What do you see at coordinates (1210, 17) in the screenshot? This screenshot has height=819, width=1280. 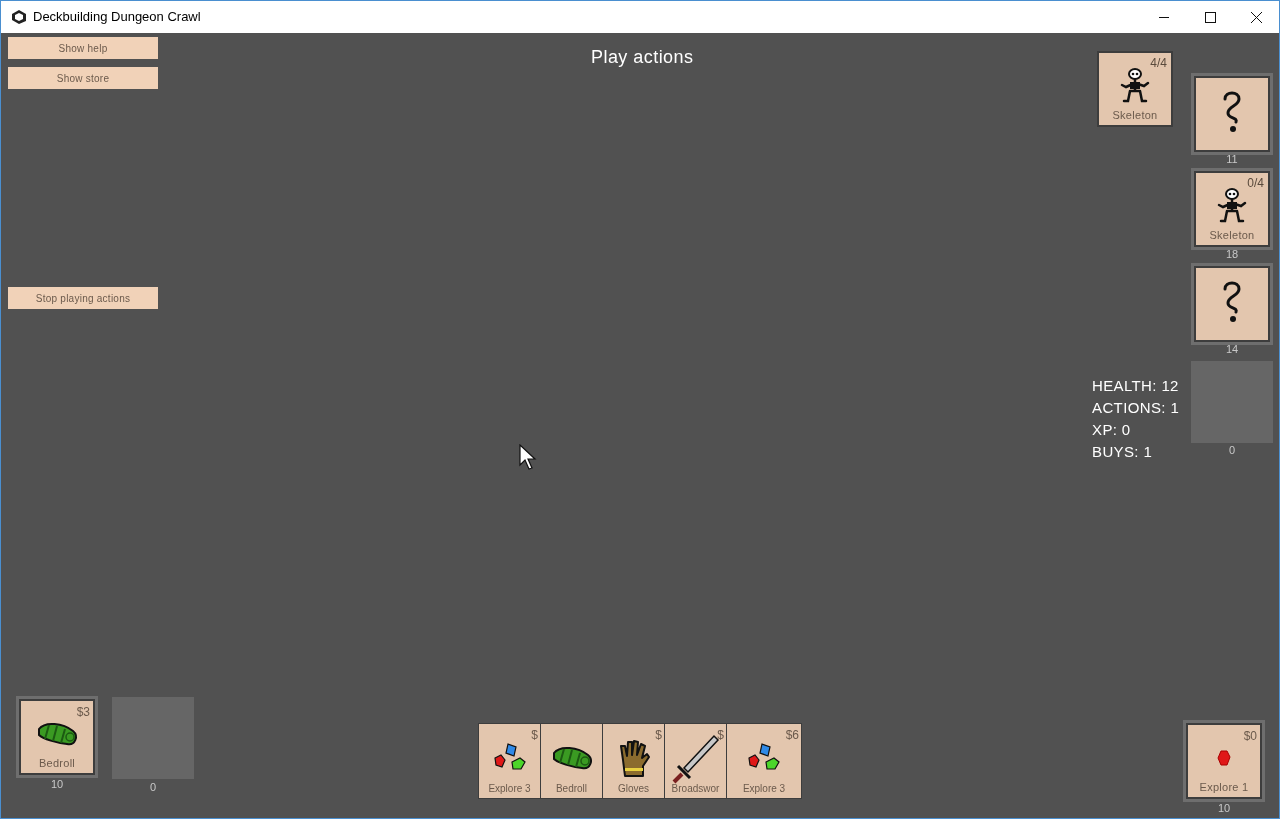 I see `maximize-icon` at bounding box center [1210, 17].